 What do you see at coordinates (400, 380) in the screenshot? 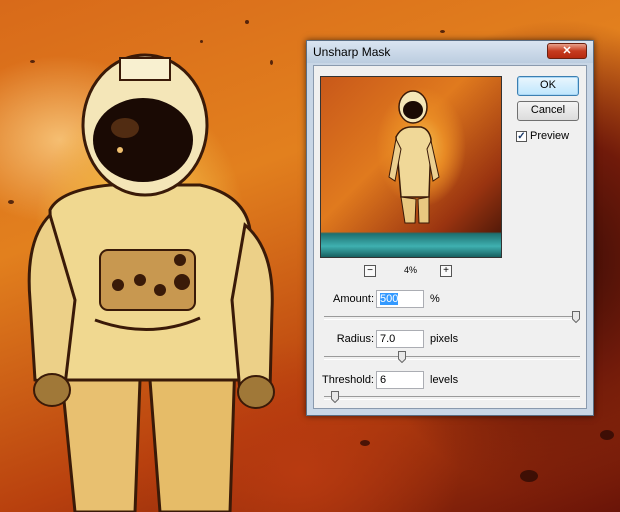
I see `threshold-field: 6` at bounding box center [400, 380].